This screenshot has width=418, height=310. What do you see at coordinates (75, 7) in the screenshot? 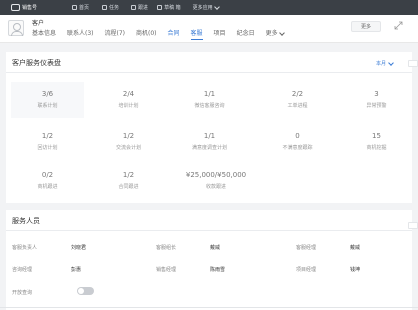
I see `home-icon` at bounding box center [75, 7].